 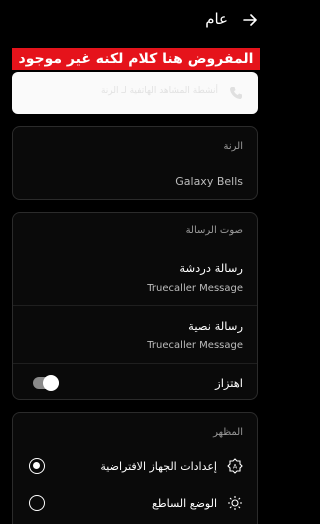 What do you see at coordinates (215, 326) in the screenshot?
I see `sms-message-label: رسالة نصية` at bounding box center [215, 326].